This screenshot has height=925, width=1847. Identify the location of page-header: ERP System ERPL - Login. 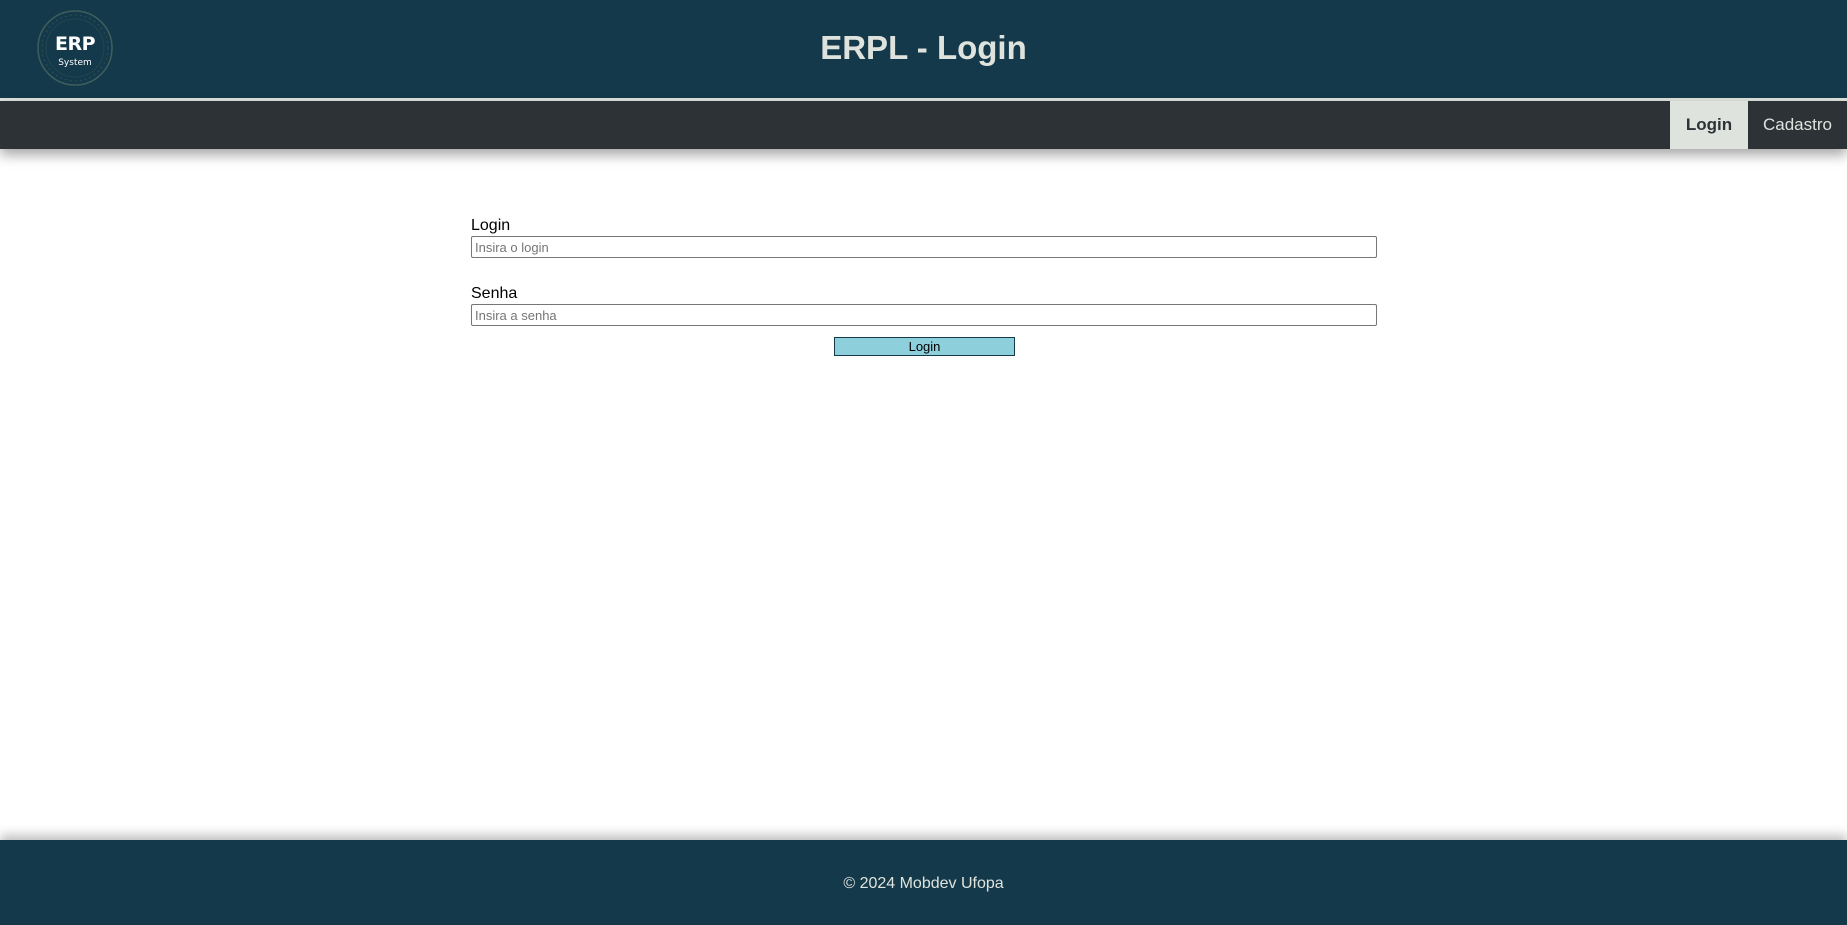
(923, 50).